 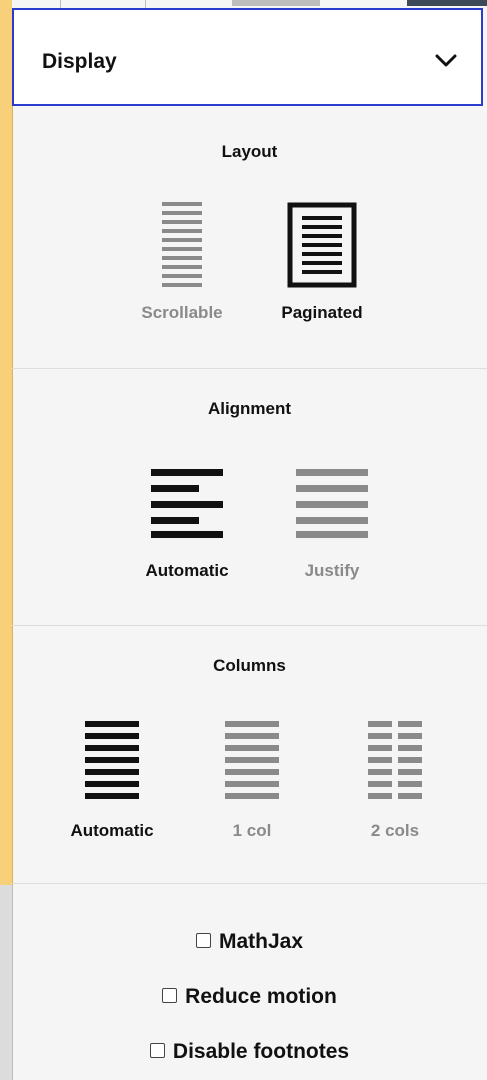 I want to click on columns-option-2cols: 2 cols, so click(x=395, y=780).